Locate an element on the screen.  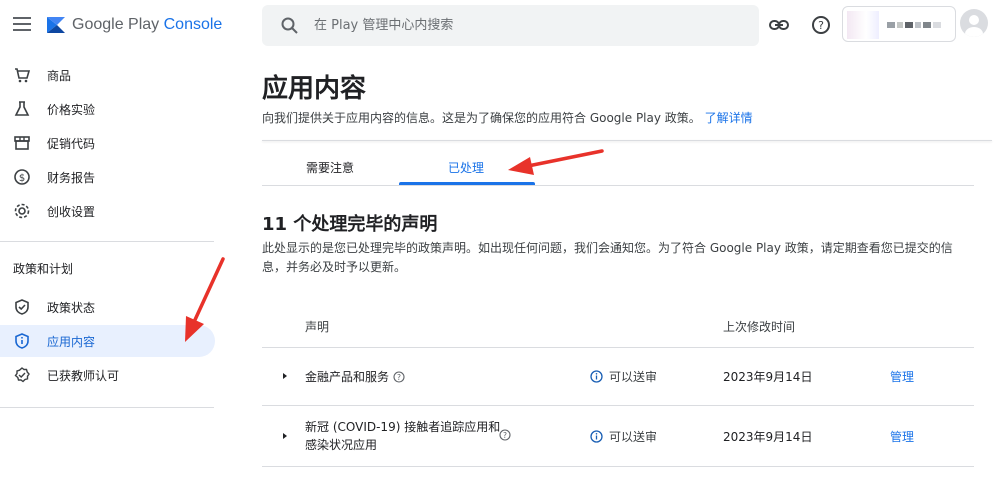
declaration-name-line1: 新冠 (COVID-19) 接触者追踪应用和 is located at coordinates (403, 427).